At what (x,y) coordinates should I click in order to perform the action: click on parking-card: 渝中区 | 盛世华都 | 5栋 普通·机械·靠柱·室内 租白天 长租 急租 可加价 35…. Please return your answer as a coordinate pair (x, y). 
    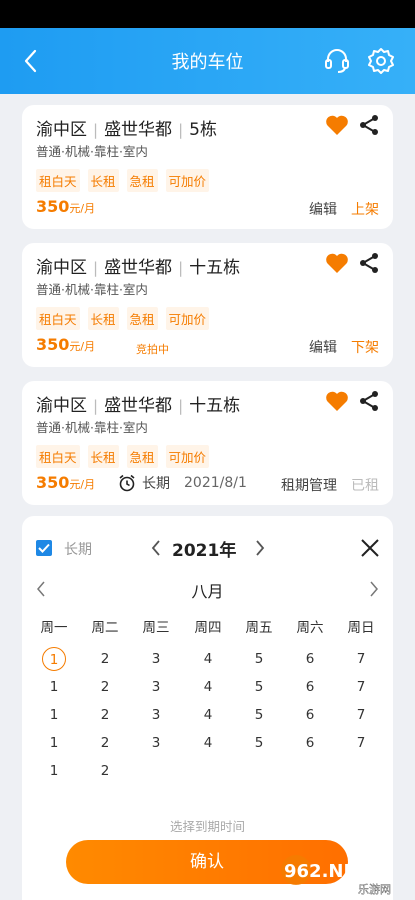
    Looking at the image, I should click on (207, 167).